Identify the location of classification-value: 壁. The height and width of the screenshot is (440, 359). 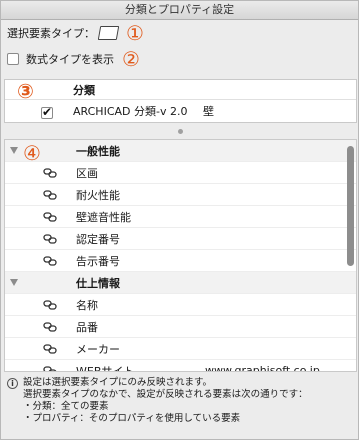
(208, 111).